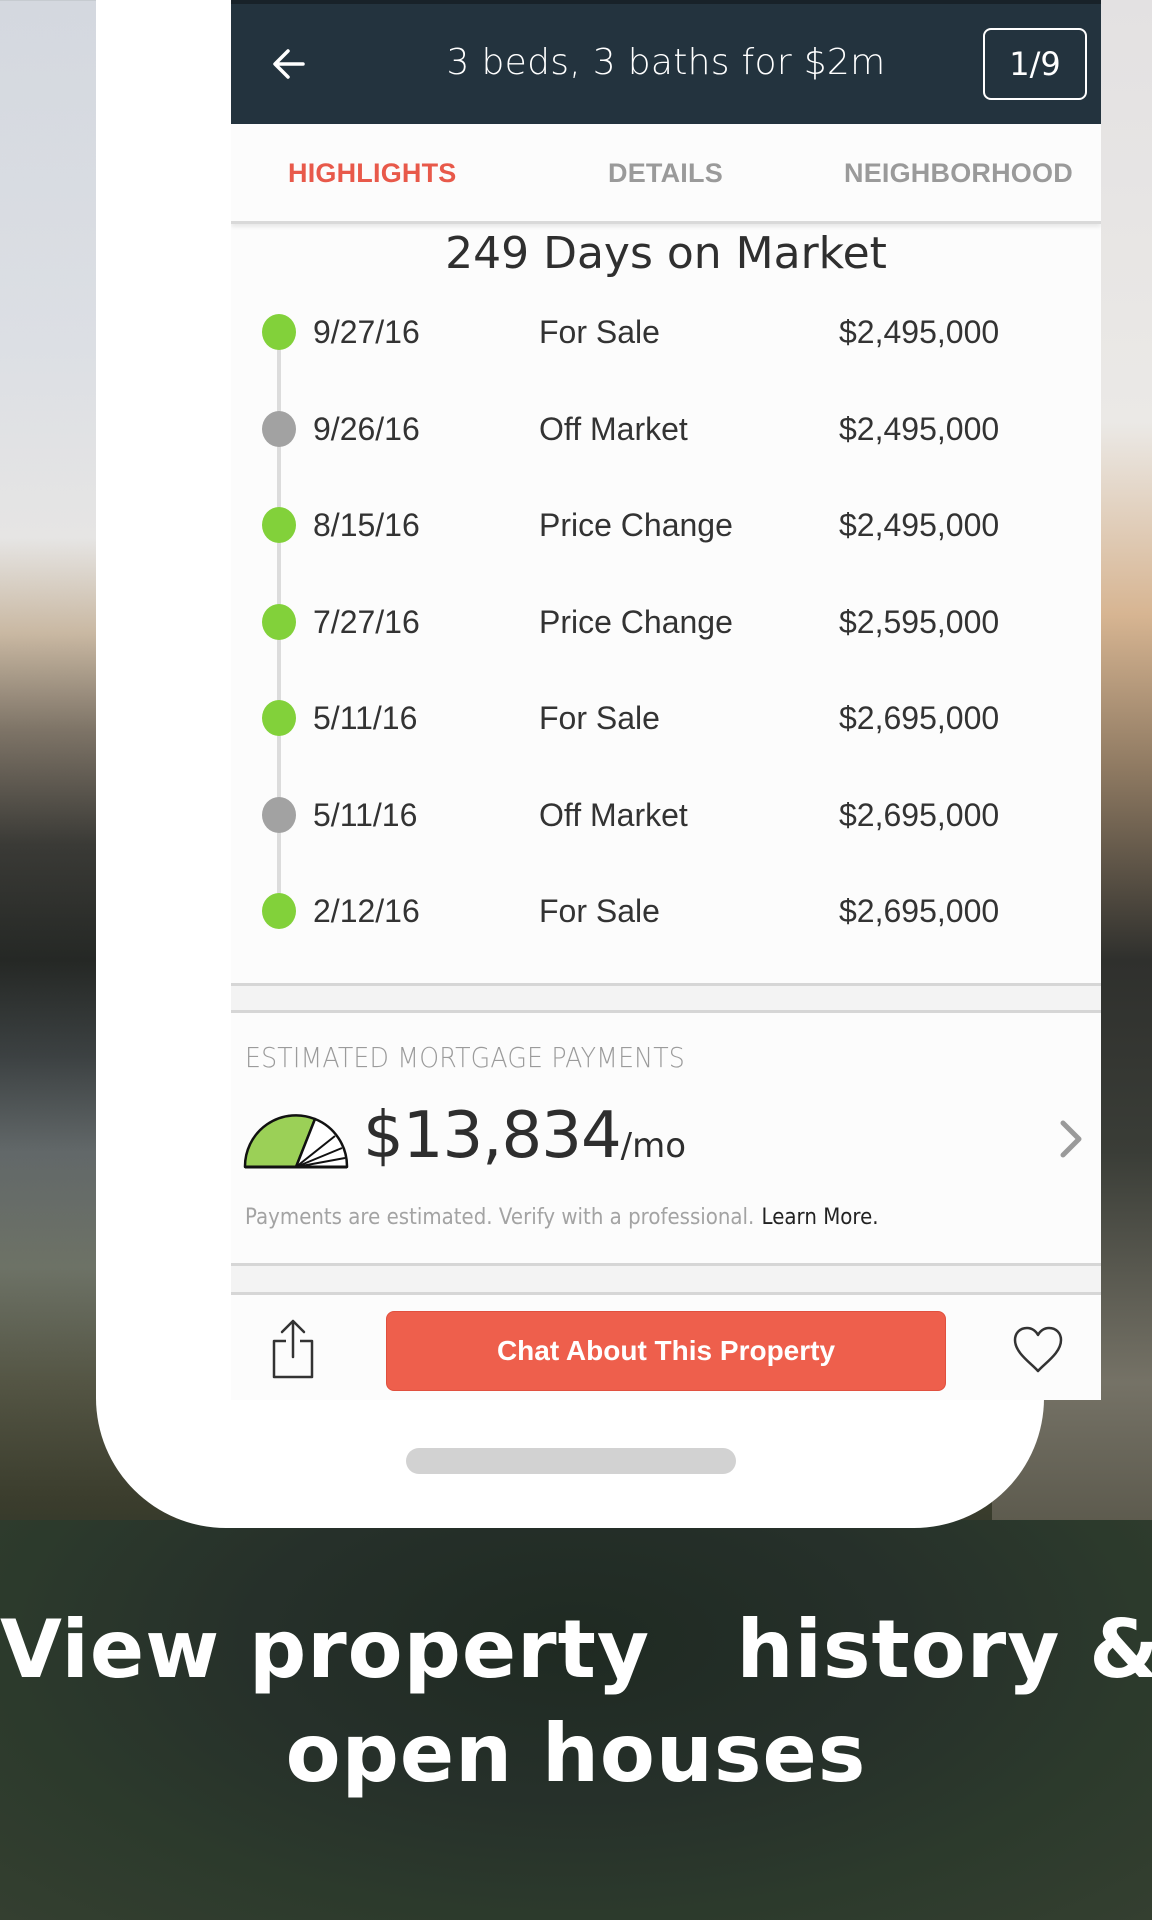 The width and height of the screenshot is (1152, 1920). Describe the element at coordinates (366, 621) in the screenshot. I see `history-date: 7/27/16` at that location.